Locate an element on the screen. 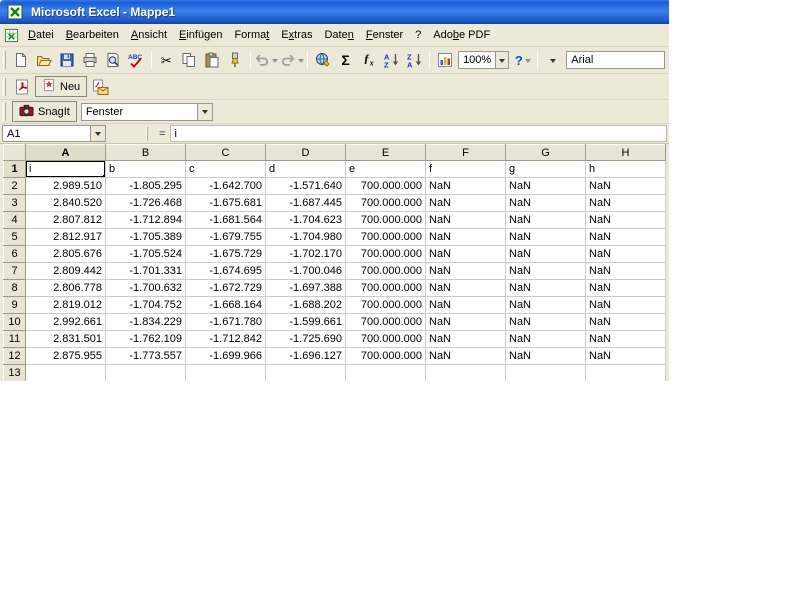  row-header-6: 6 is located at coordinates (14, 254).